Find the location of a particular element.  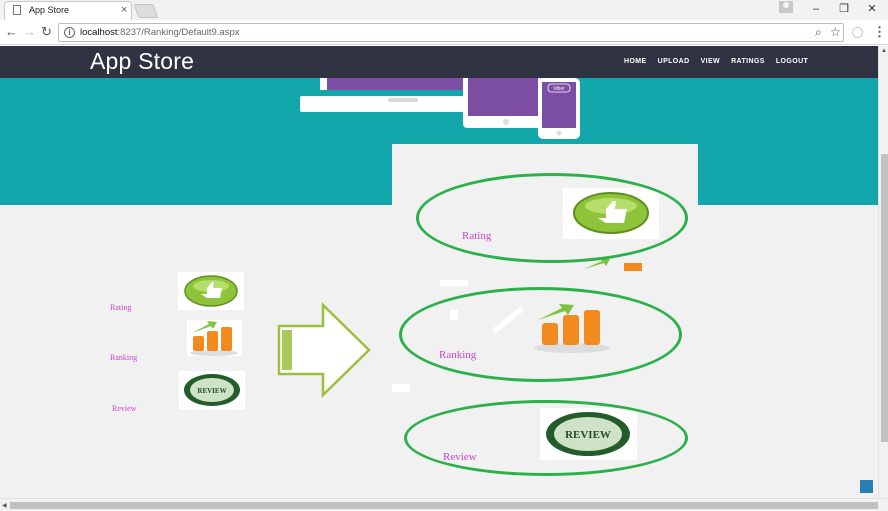

forward-icon: → is located at coordinates (29, 31).